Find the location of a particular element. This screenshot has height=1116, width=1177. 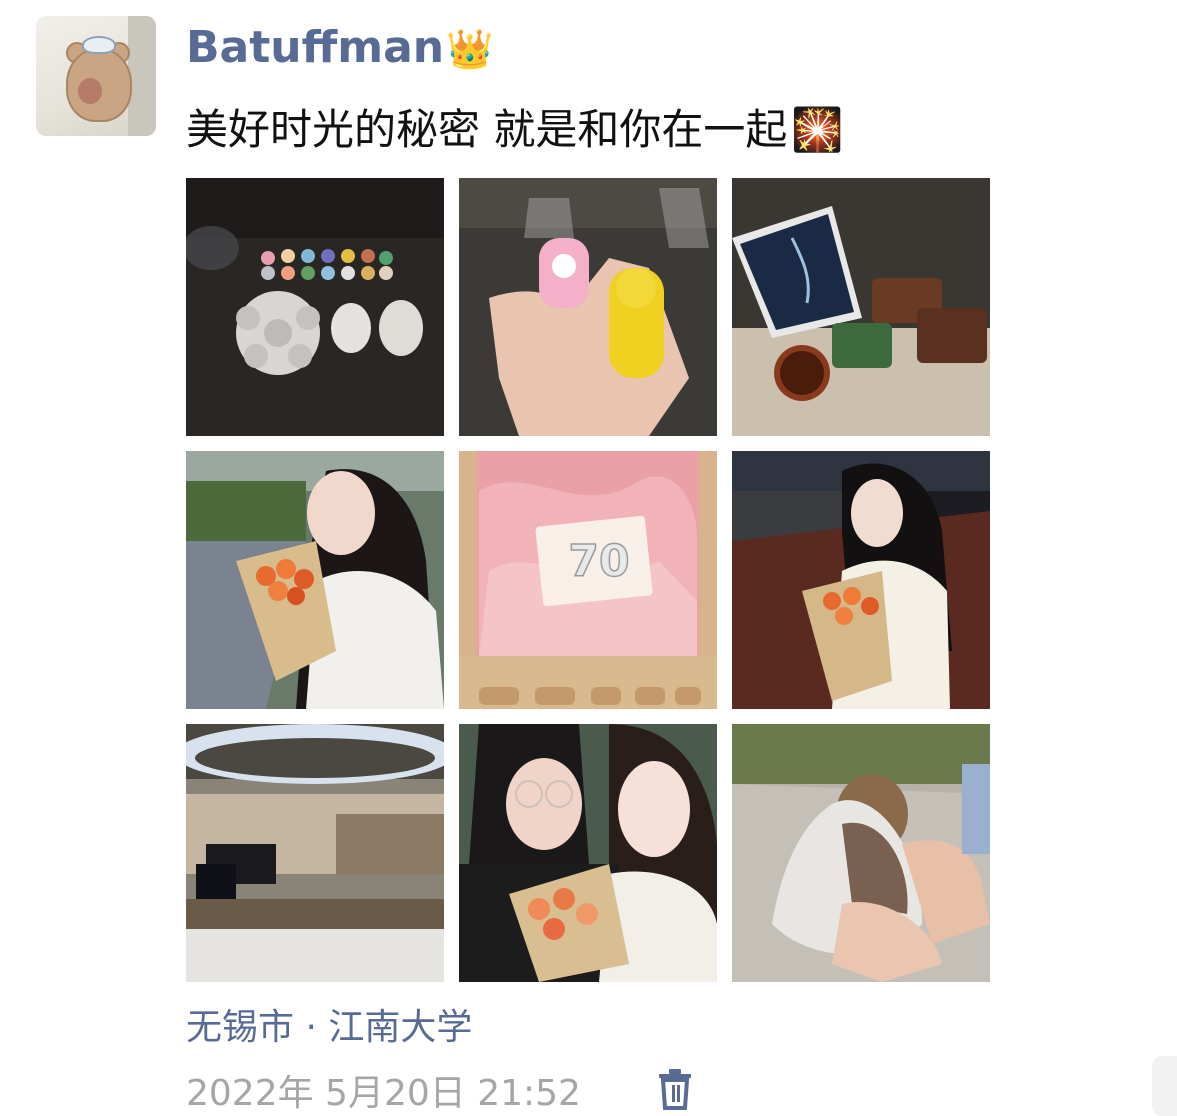

photo-cat is located at coordinates (861, 853).